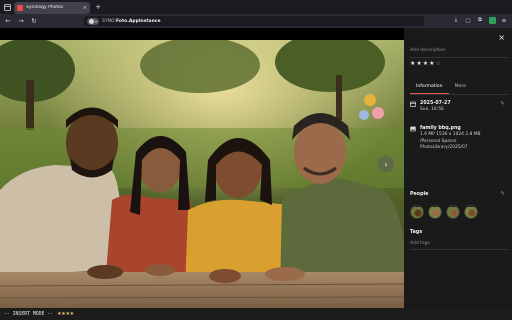  I want to click on extension-green-icon, so click(492, 20).